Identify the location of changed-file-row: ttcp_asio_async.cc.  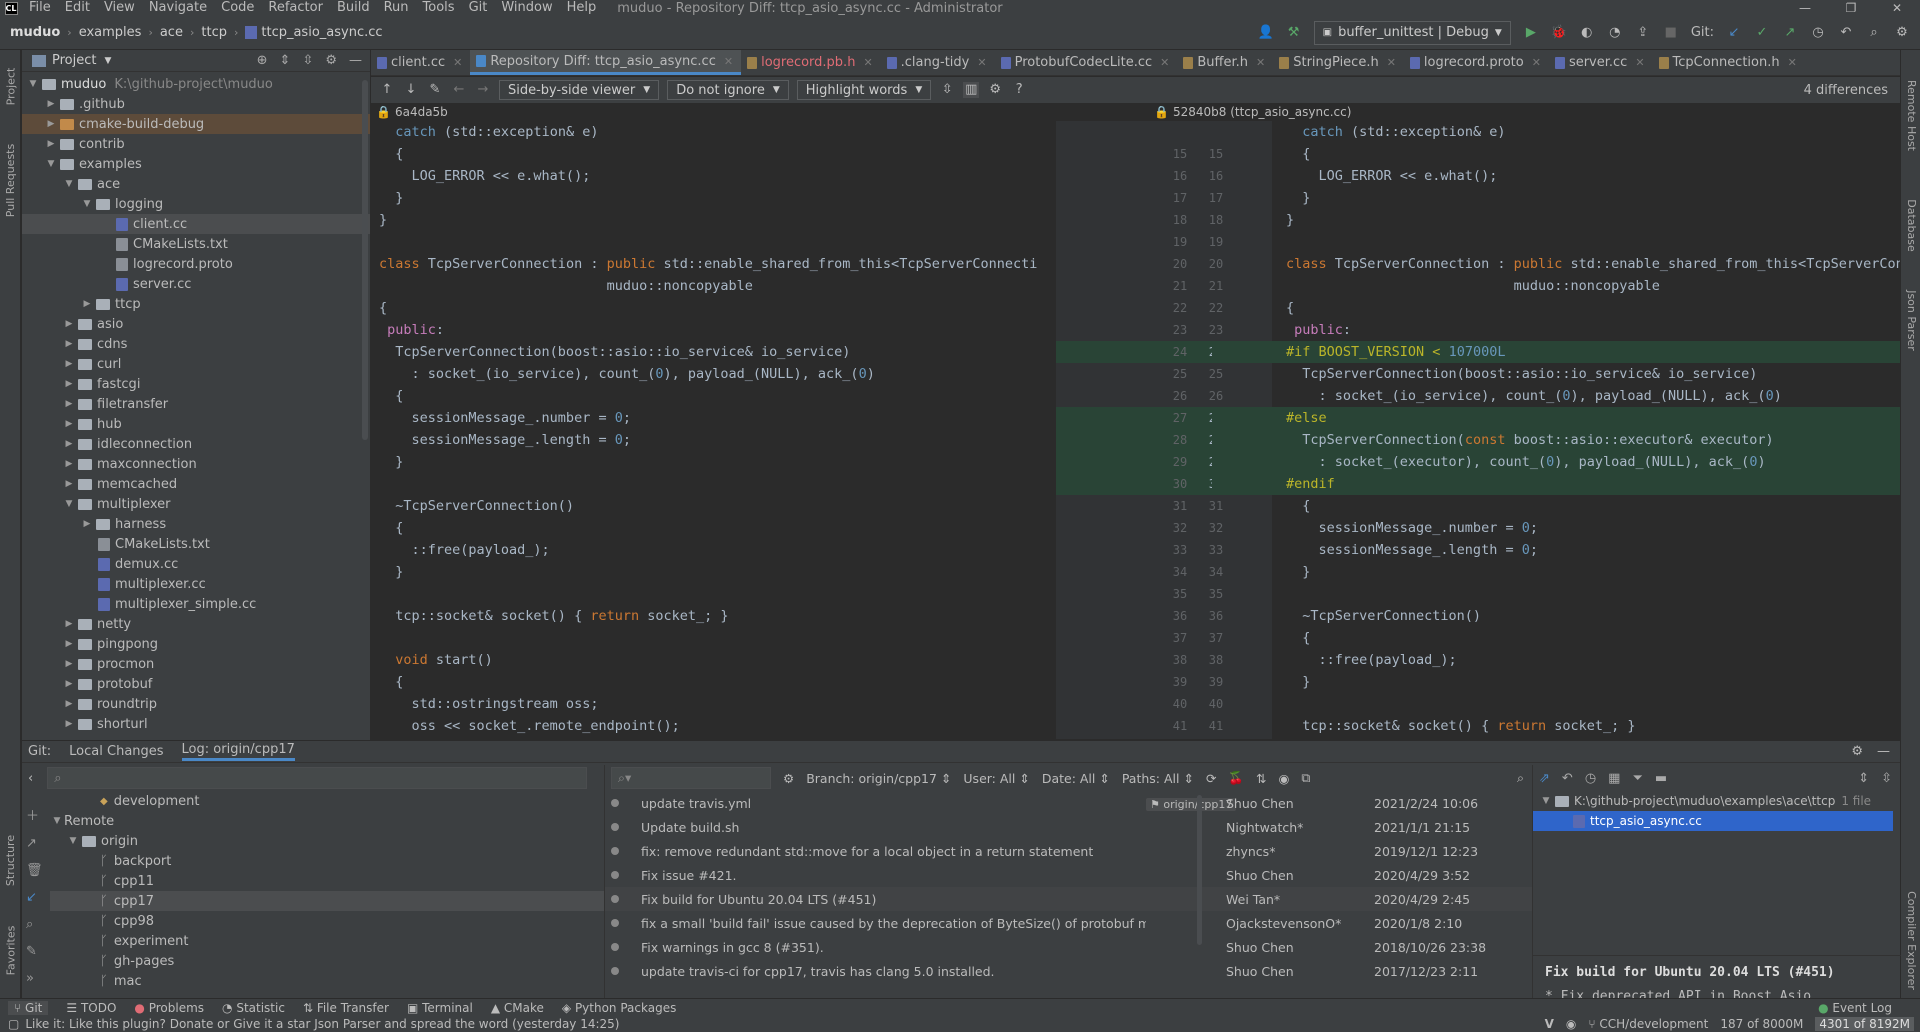
(1713, 821).